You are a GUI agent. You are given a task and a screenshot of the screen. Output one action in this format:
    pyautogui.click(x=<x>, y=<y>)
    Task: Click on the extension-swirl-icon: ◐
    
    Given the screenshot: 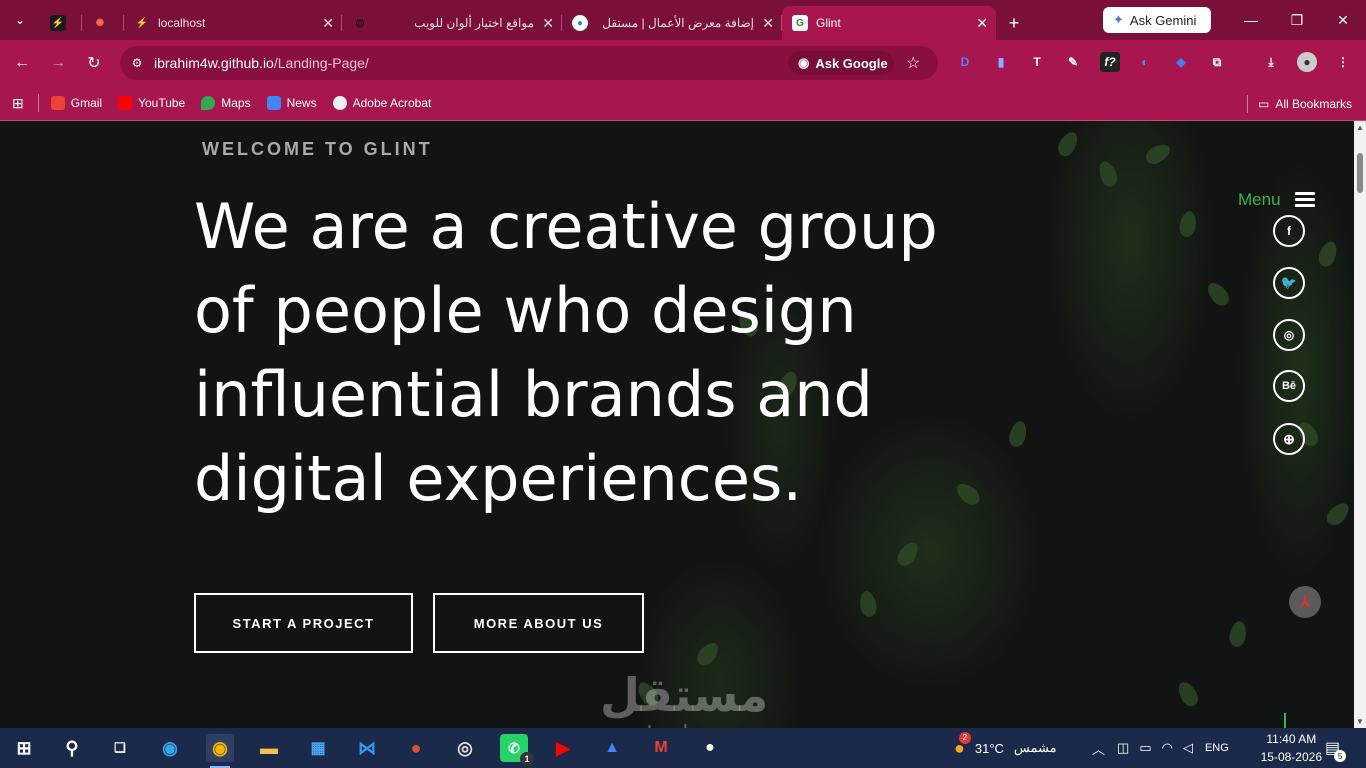 What is the action you would take?
    pyautogui.click(x=1145, y=62)
    